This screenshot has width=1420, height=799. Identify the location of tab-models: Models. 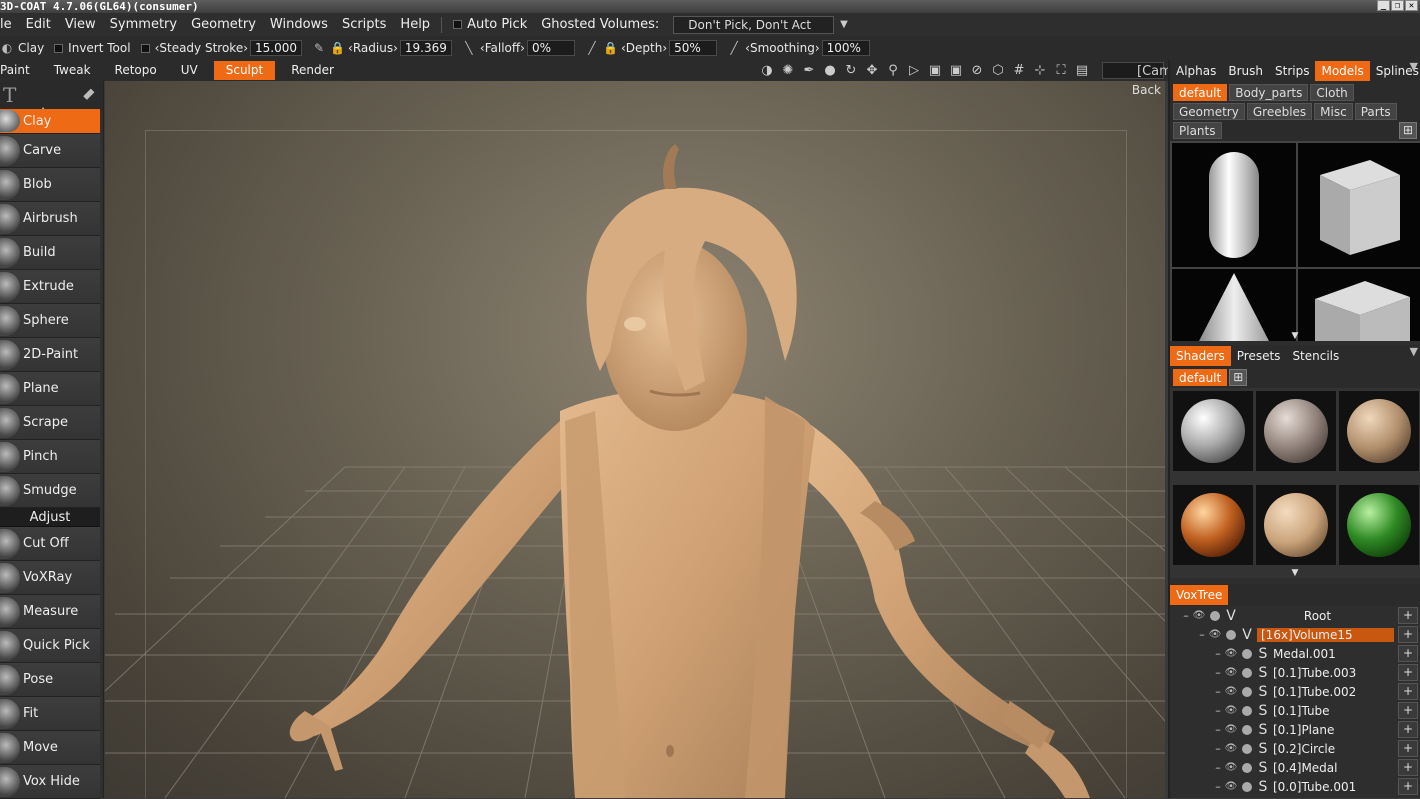
(1342, 71).